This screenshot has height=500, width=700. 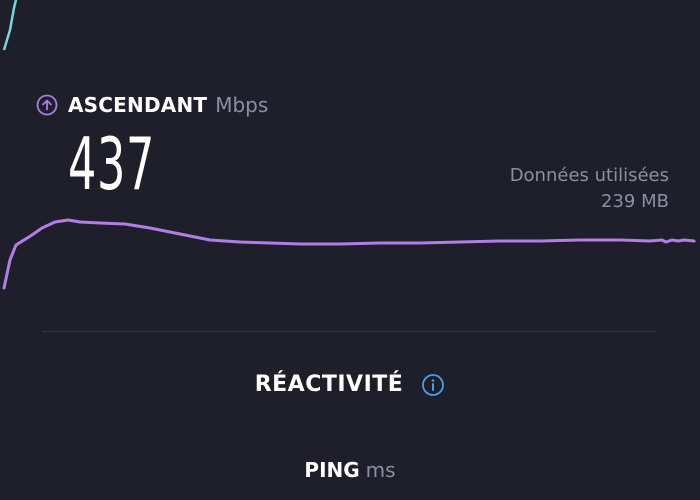 I want to click on upload-graph-line, so click(x=349, y=254).